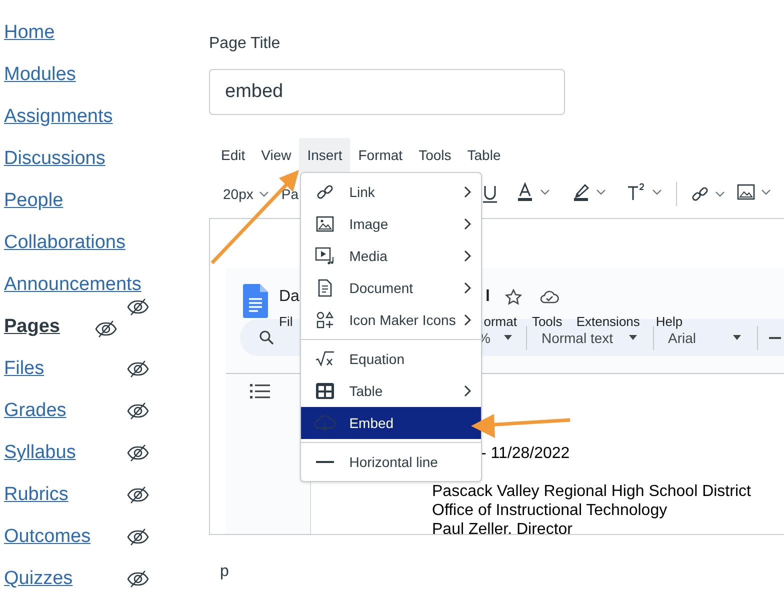 The height and width of the screenshot is (590, 784). Describe the element at coordinates (29, 33) in the screenshot. I see `nav-link: Home` at that location.